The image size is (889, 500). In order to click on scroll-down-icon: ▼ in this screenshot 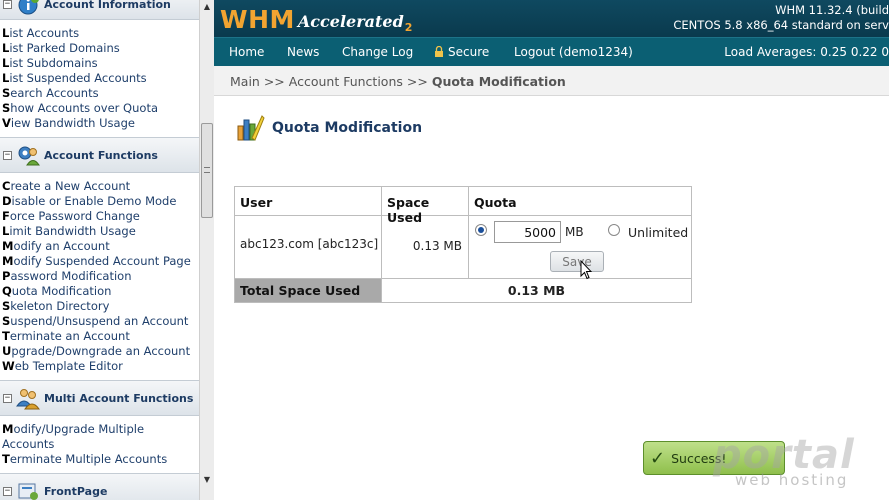, I will do `click(207, 480)`.